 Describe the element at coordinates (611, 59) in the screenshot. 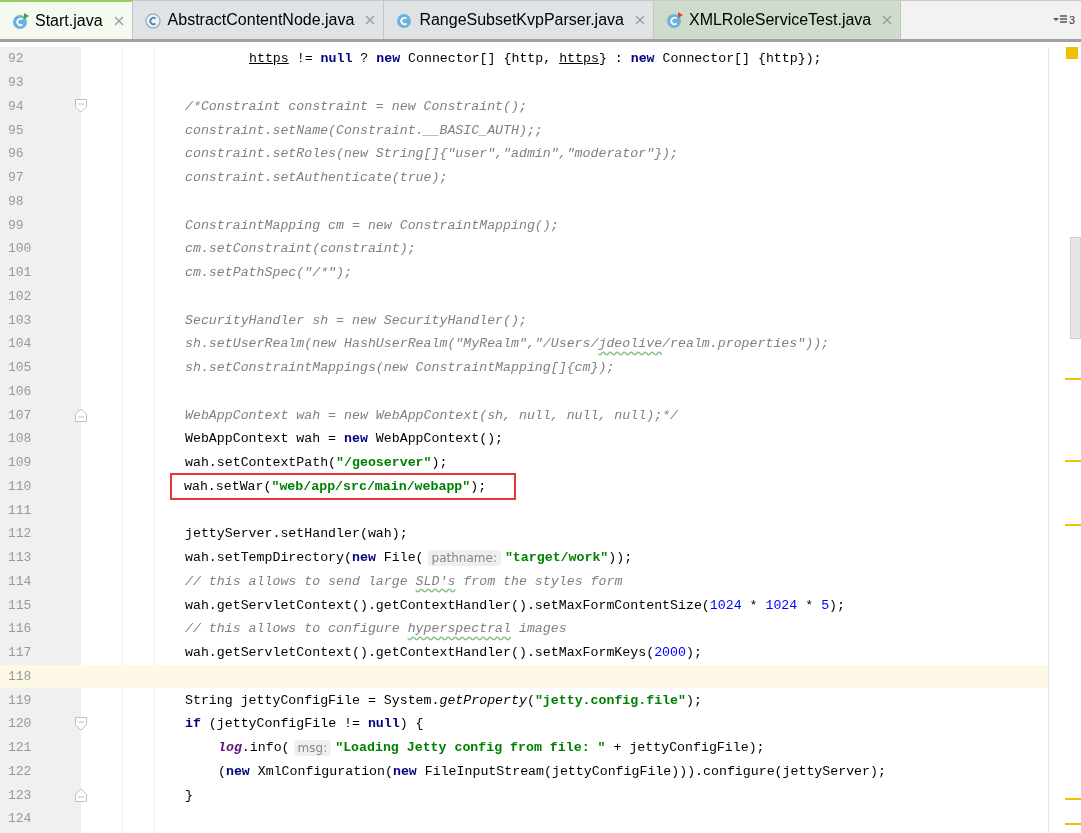

I see `code-token: } :` at that location.